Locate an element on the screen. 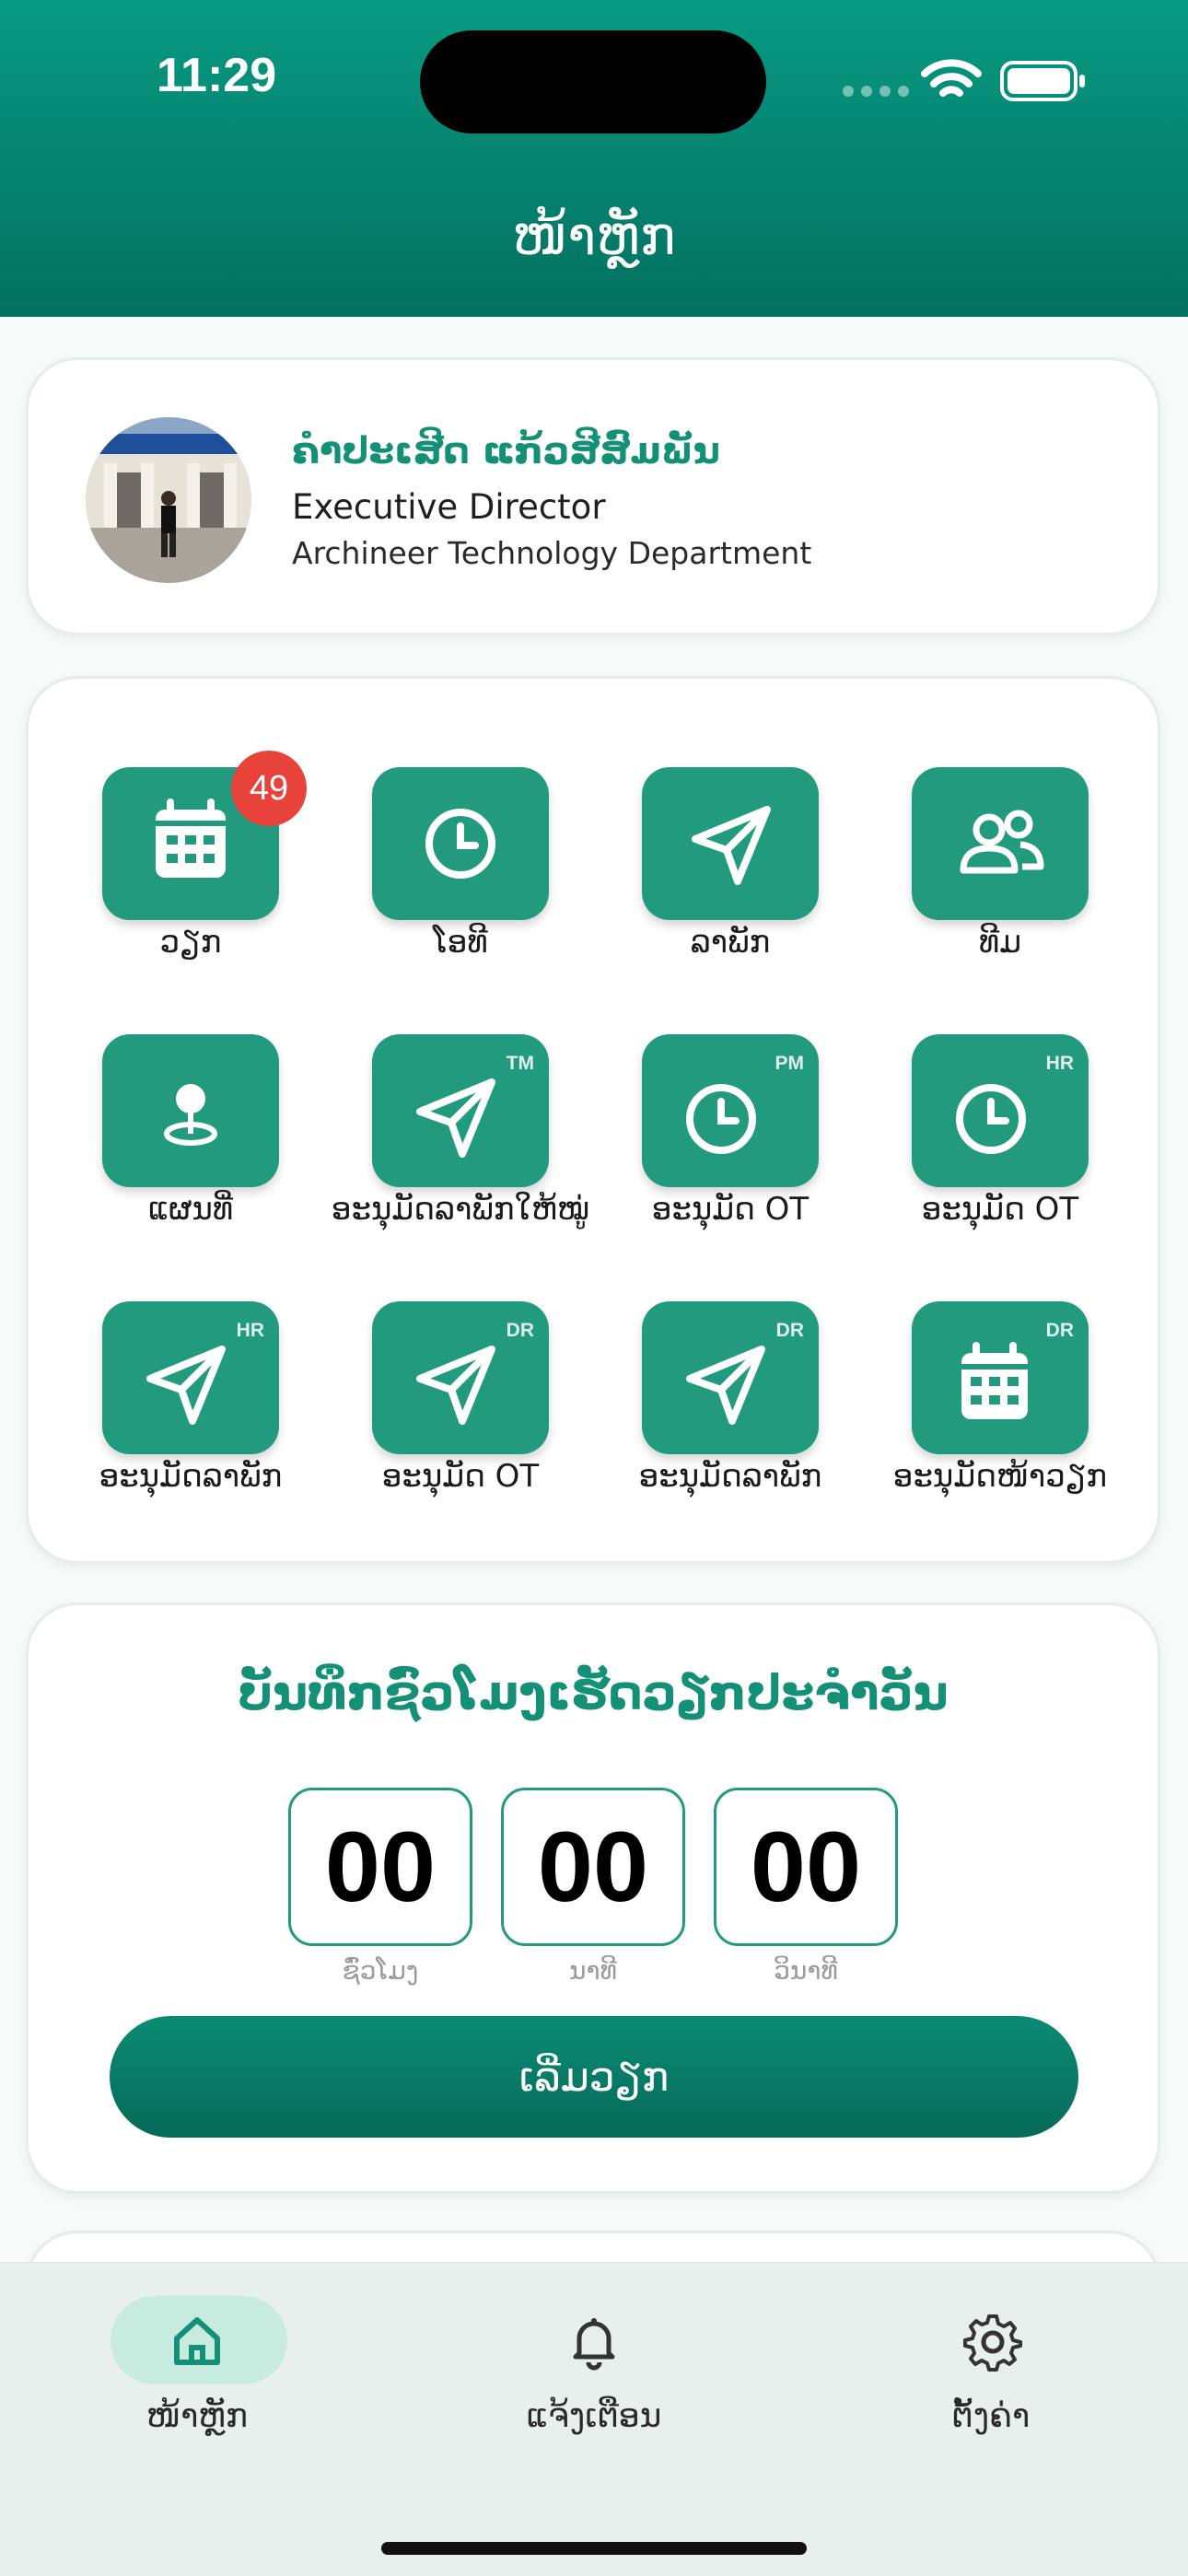 The height and width of the screenshot is (2576, 1188). tab-home: ໜ້າຫຼັກ is located at coordinates (197, 2379).